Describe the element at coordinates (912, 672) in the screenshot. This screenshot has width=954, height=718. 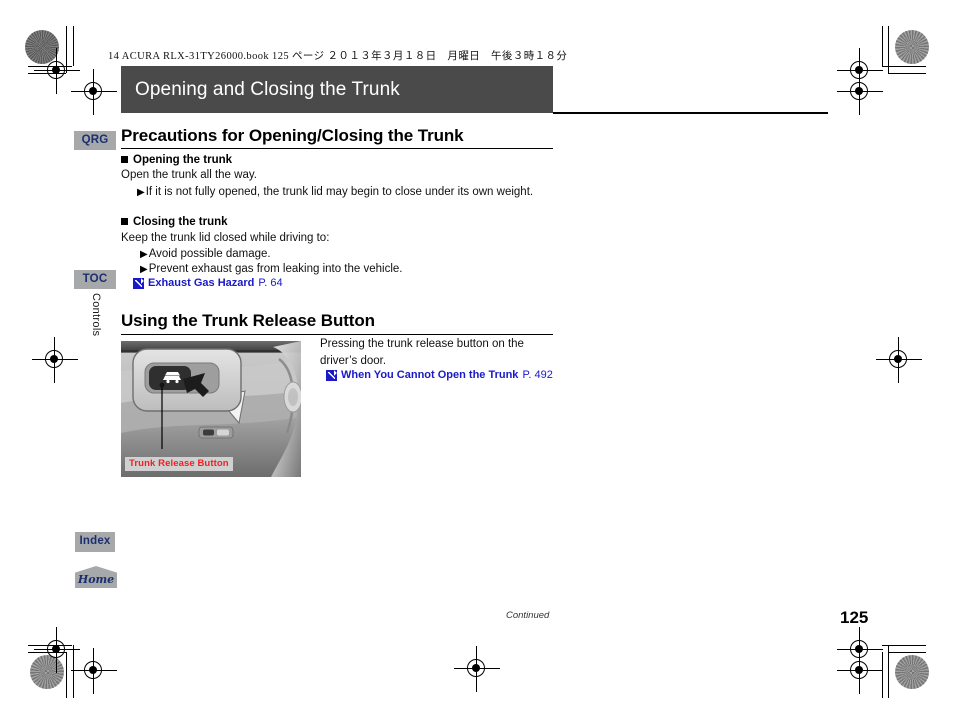
I see `density-patch-bottom-right` at that location.